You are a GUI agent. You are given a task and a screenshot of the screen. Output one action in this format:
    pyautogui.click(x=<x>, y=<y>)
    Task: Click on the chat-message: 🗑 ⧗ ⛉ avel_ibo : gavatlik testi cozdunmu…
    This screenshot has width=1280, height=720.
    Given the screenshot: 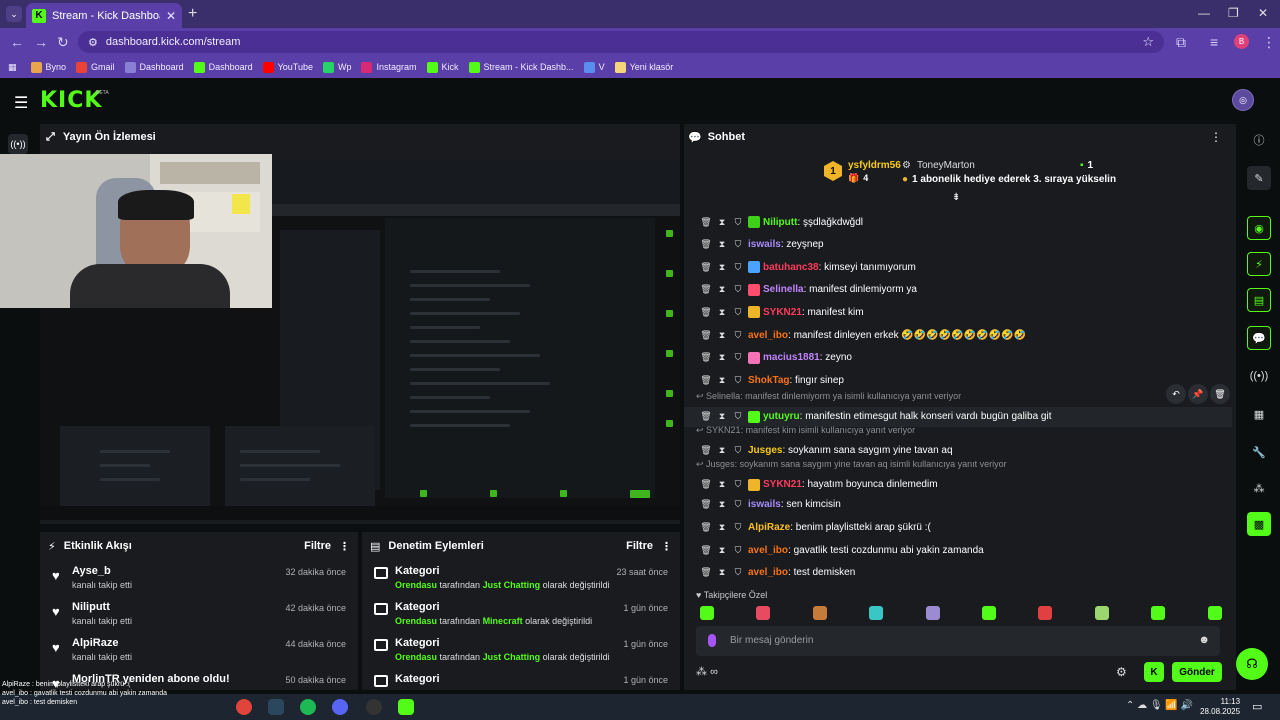 What is the action you would take?
    pyautogui.click(x=958, y=550)
    